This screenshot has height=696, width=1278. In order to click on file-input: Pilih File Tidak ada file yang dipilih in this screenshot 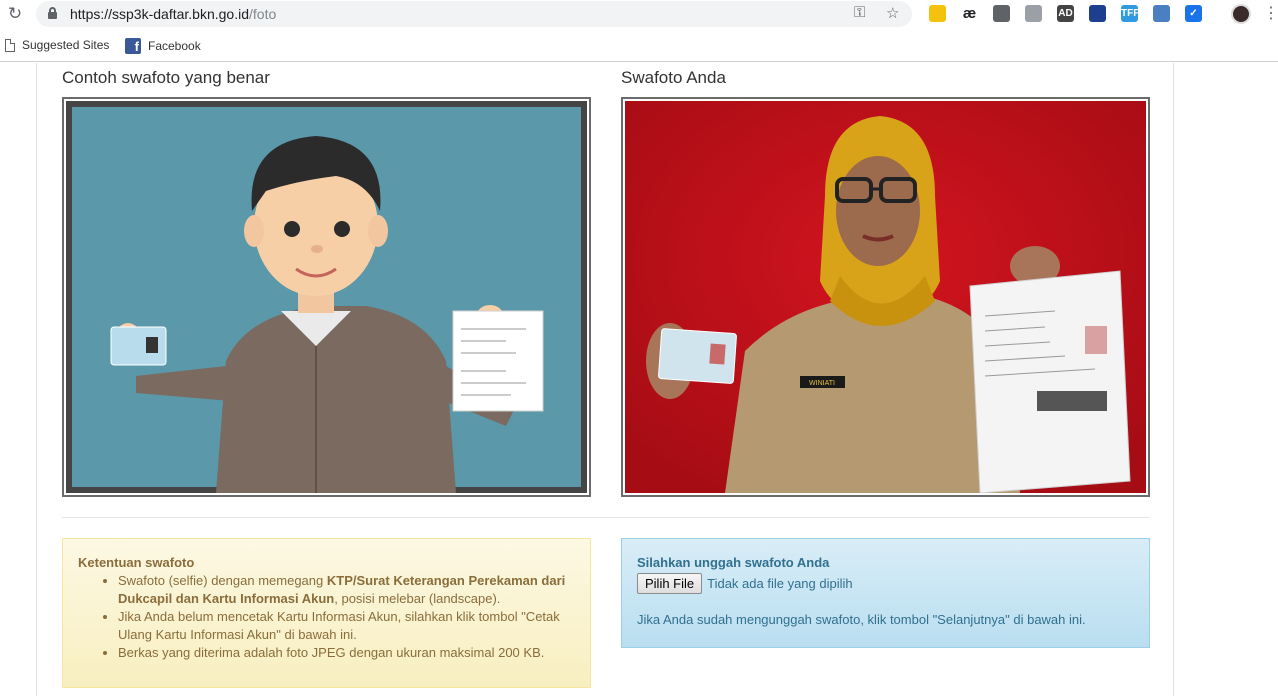, I will do `click(885, 583)`.